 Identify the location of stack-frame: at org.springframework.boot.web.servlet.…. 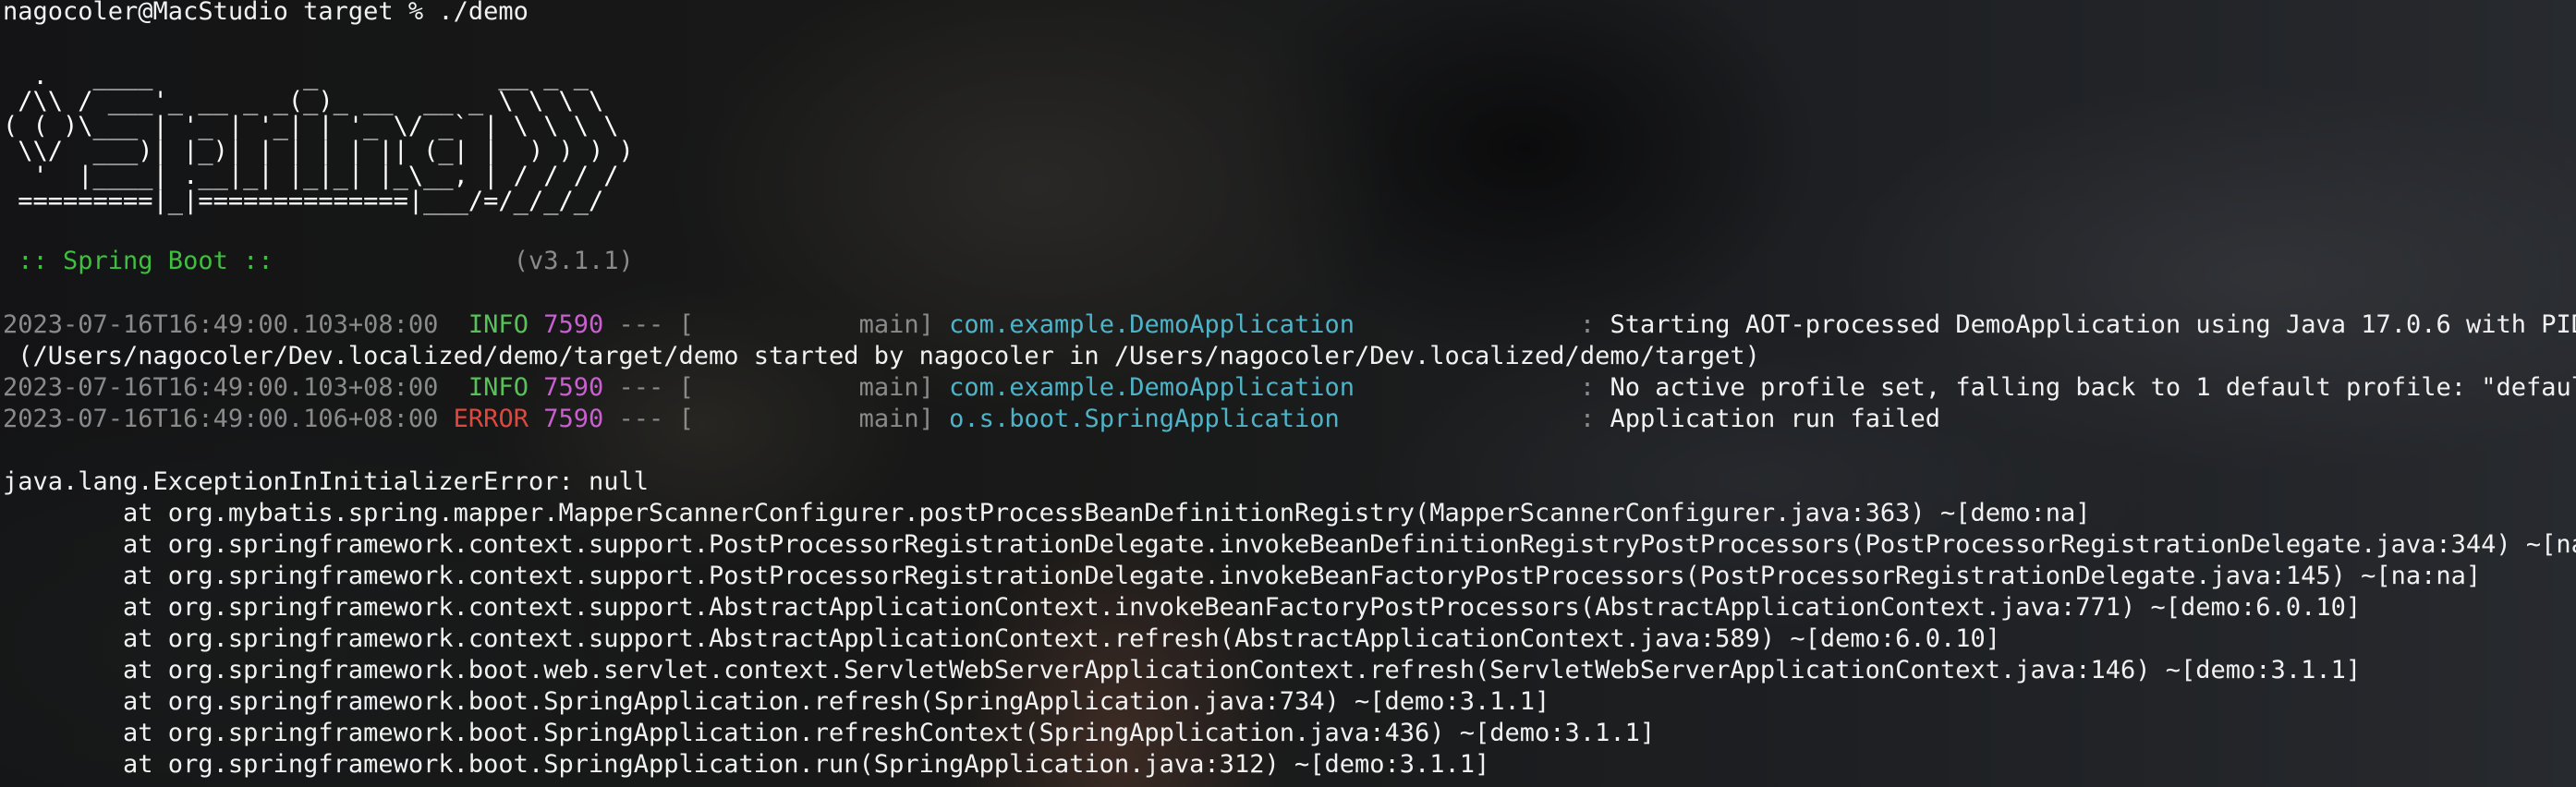
(1182, 670).